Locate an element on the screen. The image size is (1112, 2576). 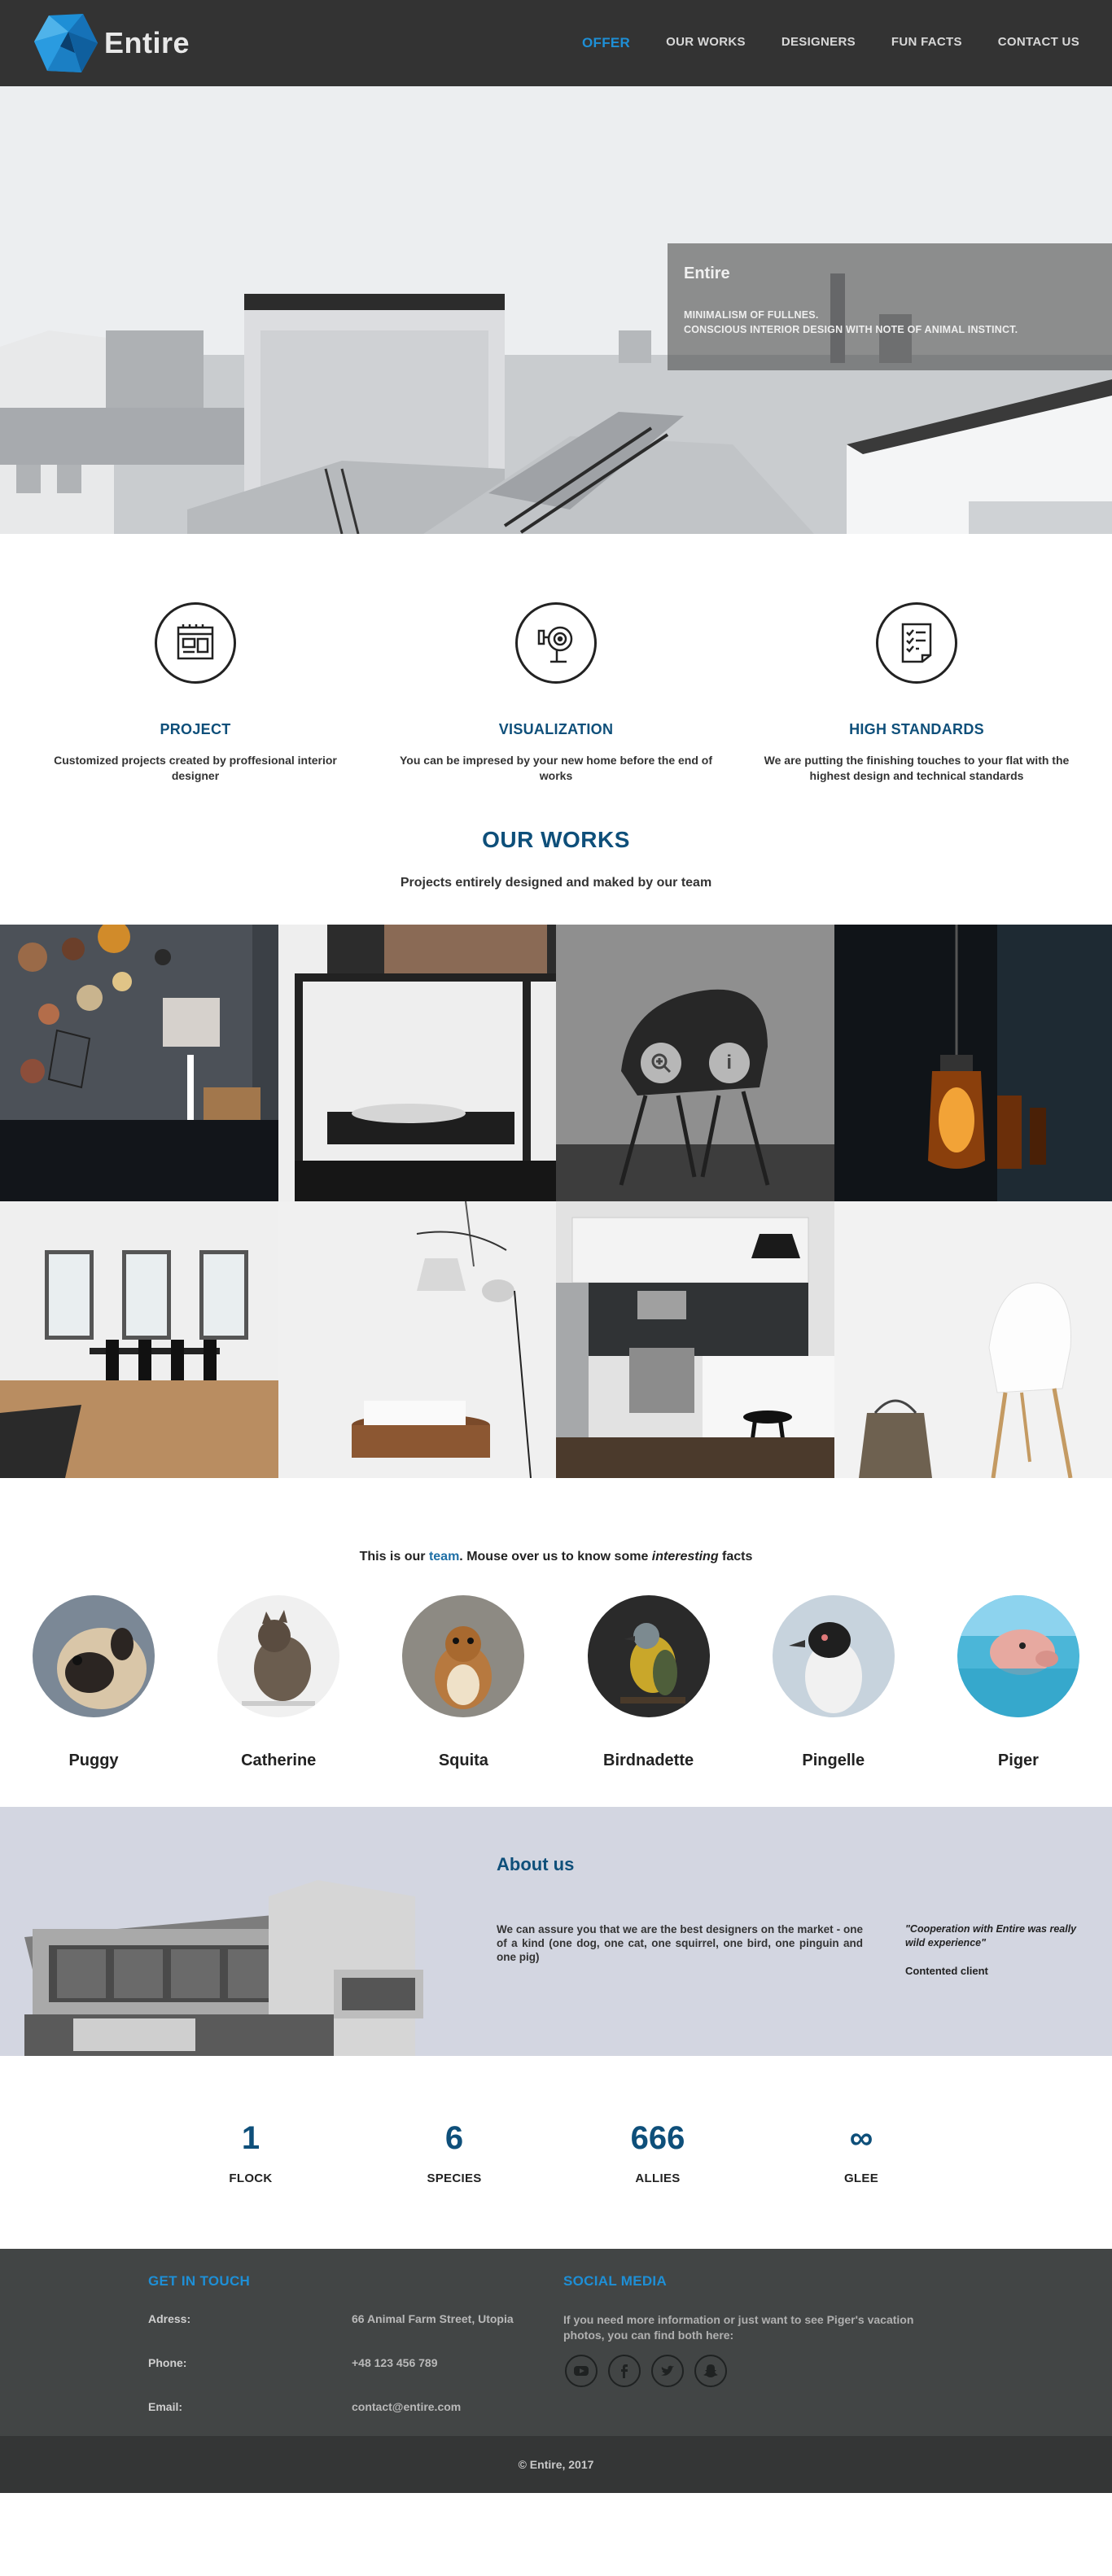
nav-designers: DESIGNERS is located at coordinates (818, 43).